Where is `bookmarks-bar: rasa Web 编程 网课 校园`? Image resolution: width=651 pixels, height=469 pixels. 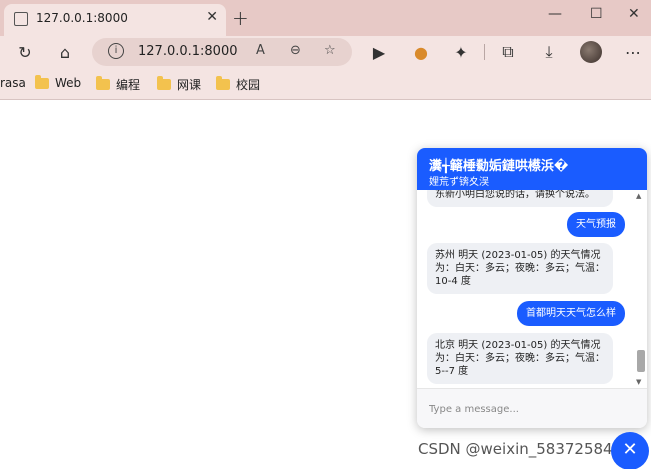
bookmarks-bar: rasa Web 编程 网课 校园 is located at coordinates (325, 84).